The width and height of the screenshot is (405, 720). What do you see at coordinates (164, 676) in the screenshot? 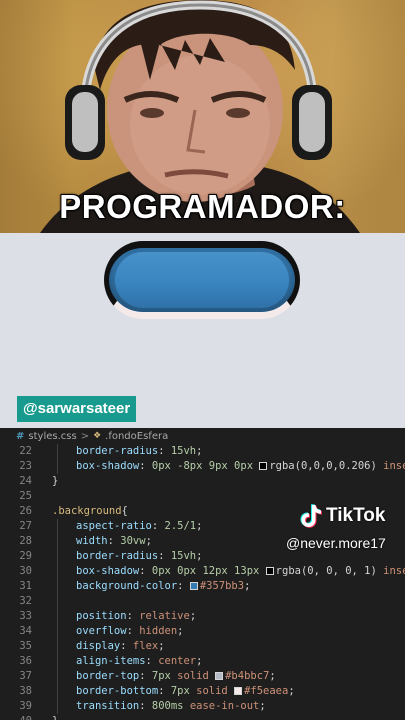
I see `code-token: 7px` at bounding box center [164, 676].